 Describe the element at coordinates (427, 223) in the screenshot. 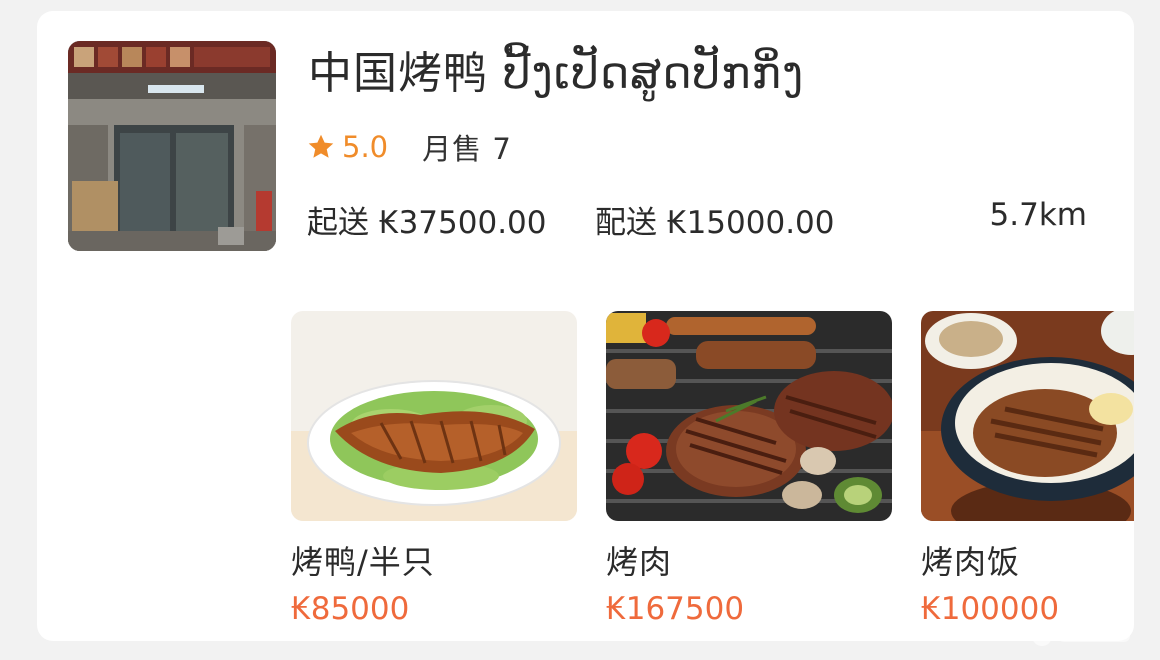

I see `minimum-order: 起送 ₭37500.00` at that location.